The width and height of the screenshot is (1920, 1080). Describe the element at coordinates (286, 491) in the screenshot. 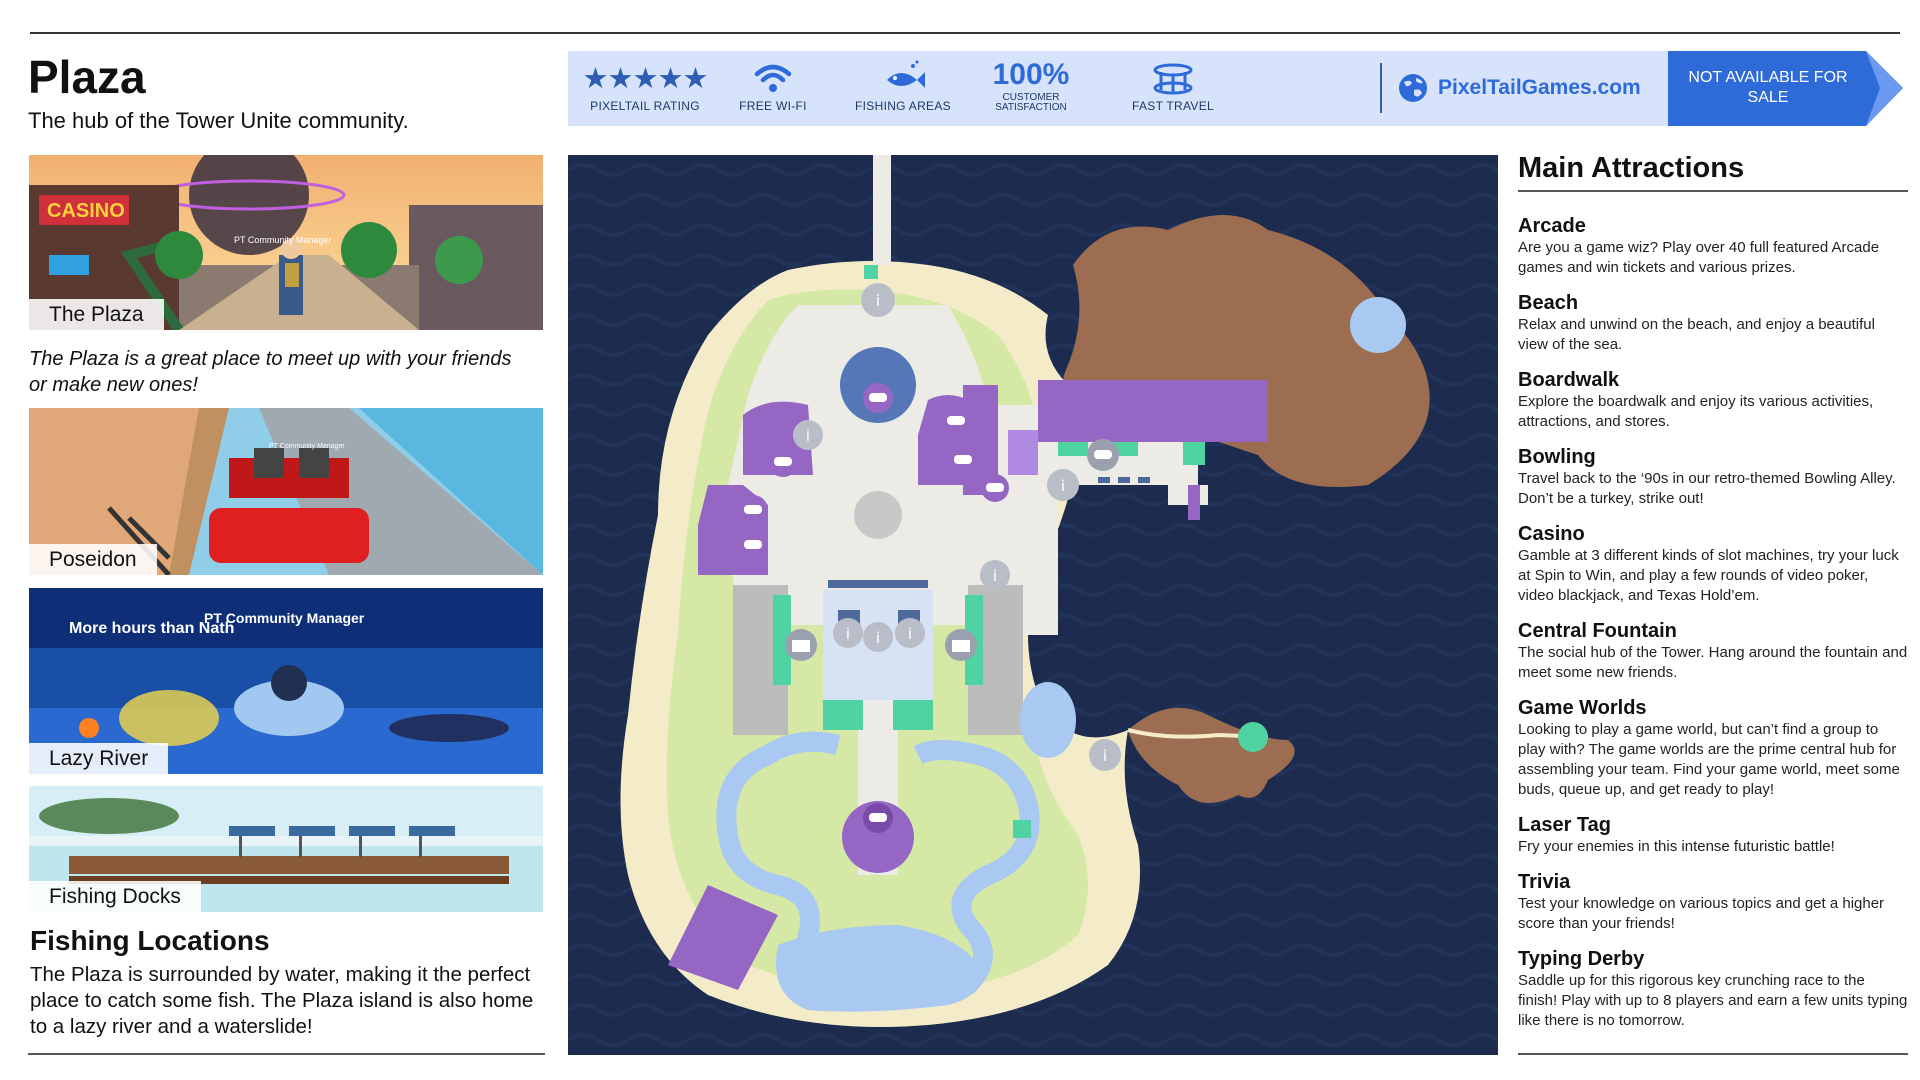

I see `poseidon-photo: PT Community Manager Poseidon` at that location.